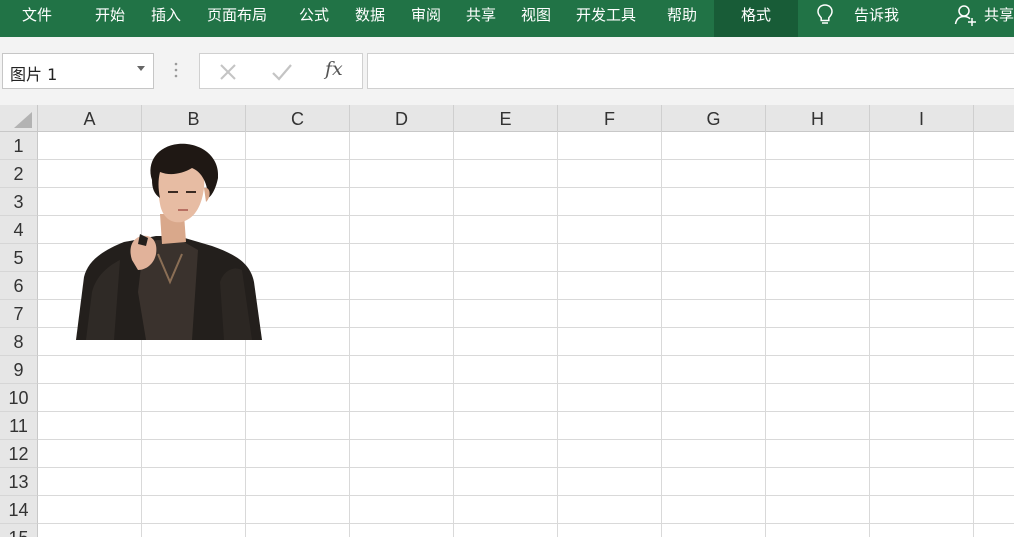 This screenshot has width=1014, height=537. Describe the element at coordinates (19, 426) in the screenshot. I see `row-header-11: 11` at that location.